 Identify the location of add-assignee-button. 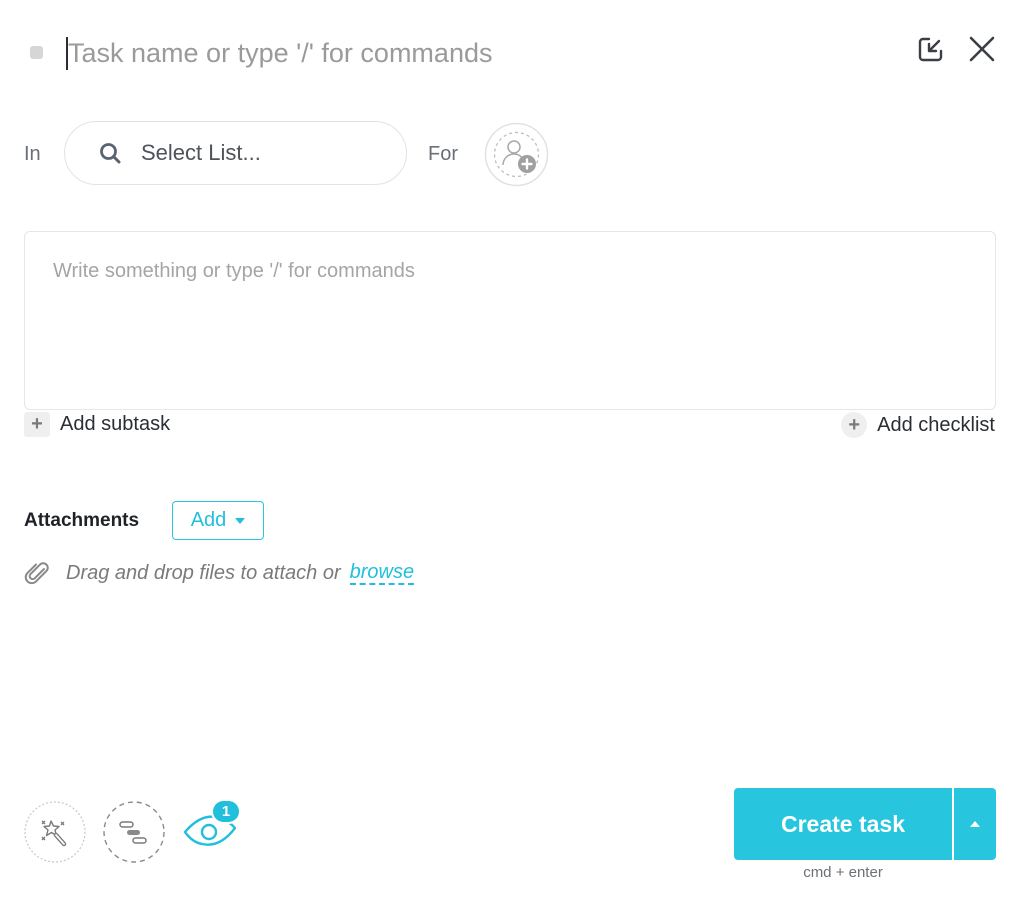
(516, 154).